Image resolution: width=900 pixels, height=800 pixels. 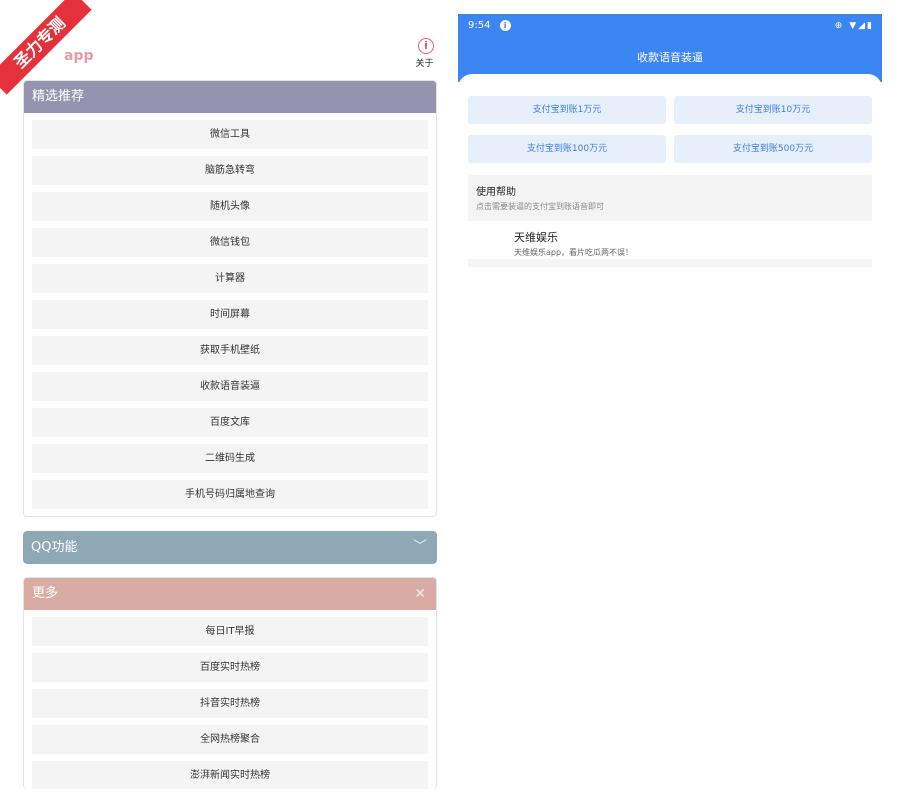 What do you see at coordinates (230, 631) in the screenshot?
I see `list-item-it-news: 每日IT早报` at bounding box center [230, 631].